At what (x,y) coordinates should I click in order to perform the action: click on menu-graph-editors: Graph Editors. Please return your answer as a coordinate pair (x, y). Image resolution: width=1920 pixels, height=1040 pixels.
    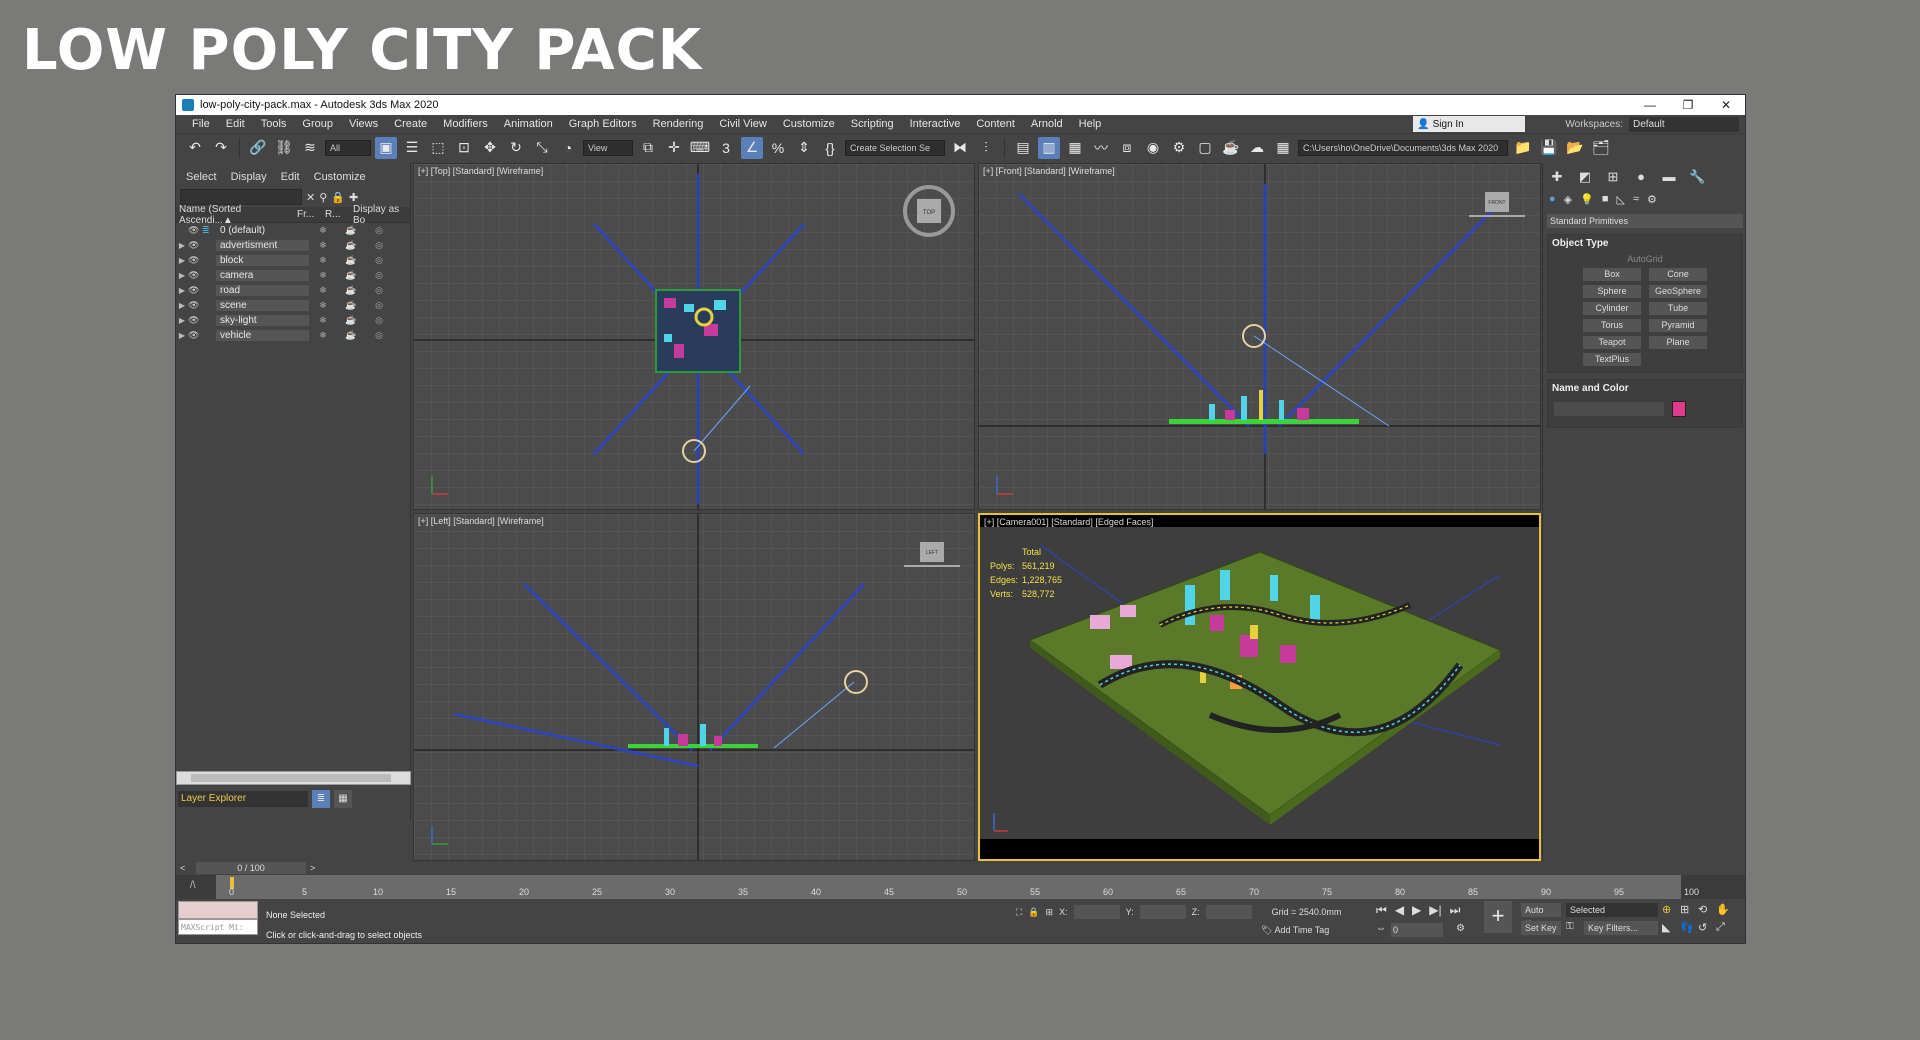
    Looking at the image, I should click on (603, 124).